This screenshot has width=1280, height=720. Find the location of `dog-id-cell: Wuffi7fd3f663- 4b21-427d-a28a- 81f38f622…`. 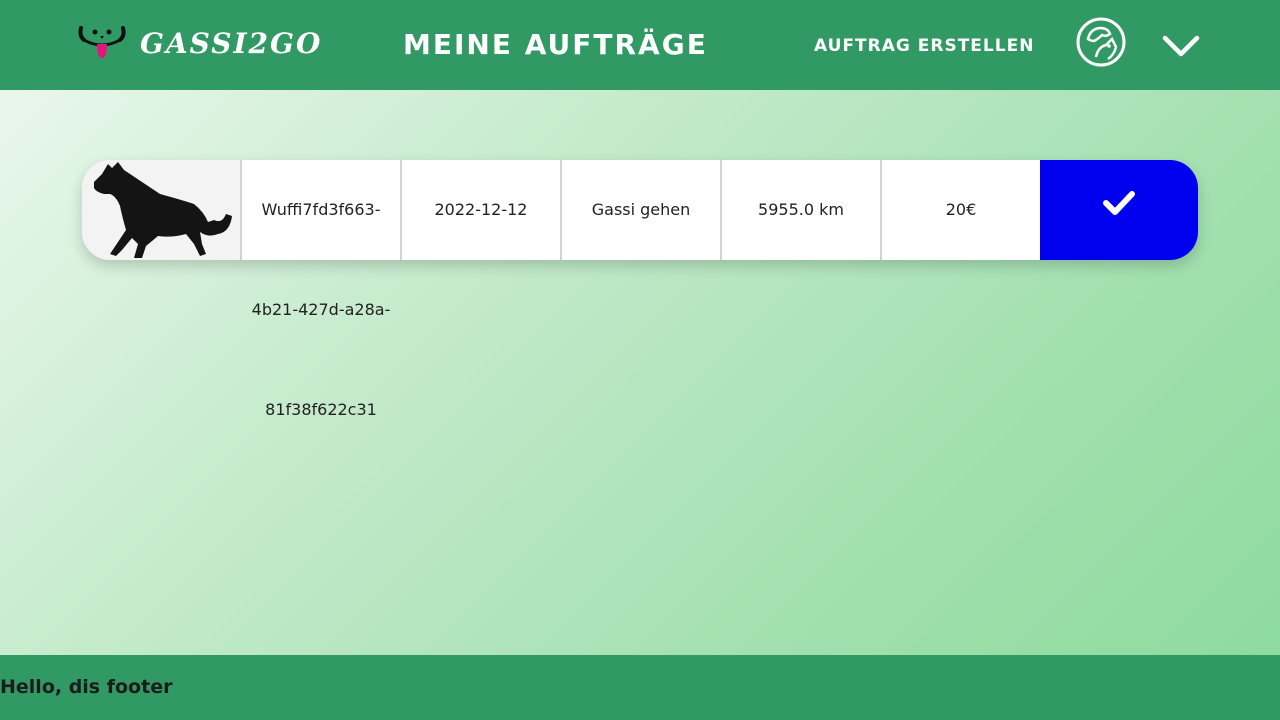

dog-id-cell: Wuffi7fd3f663- 4b21-427d-a28a- 81f38f622… is located at coordinates (322, 289).